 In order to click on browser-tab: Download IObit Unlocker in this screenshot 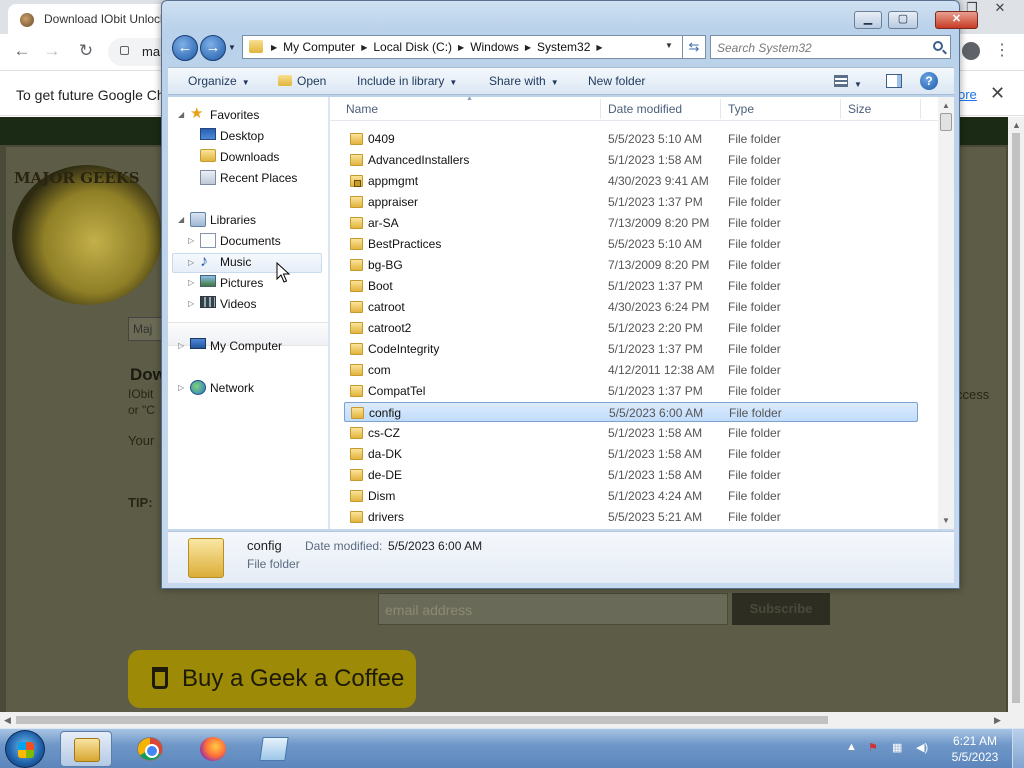, I will do `click(88, 19)`.